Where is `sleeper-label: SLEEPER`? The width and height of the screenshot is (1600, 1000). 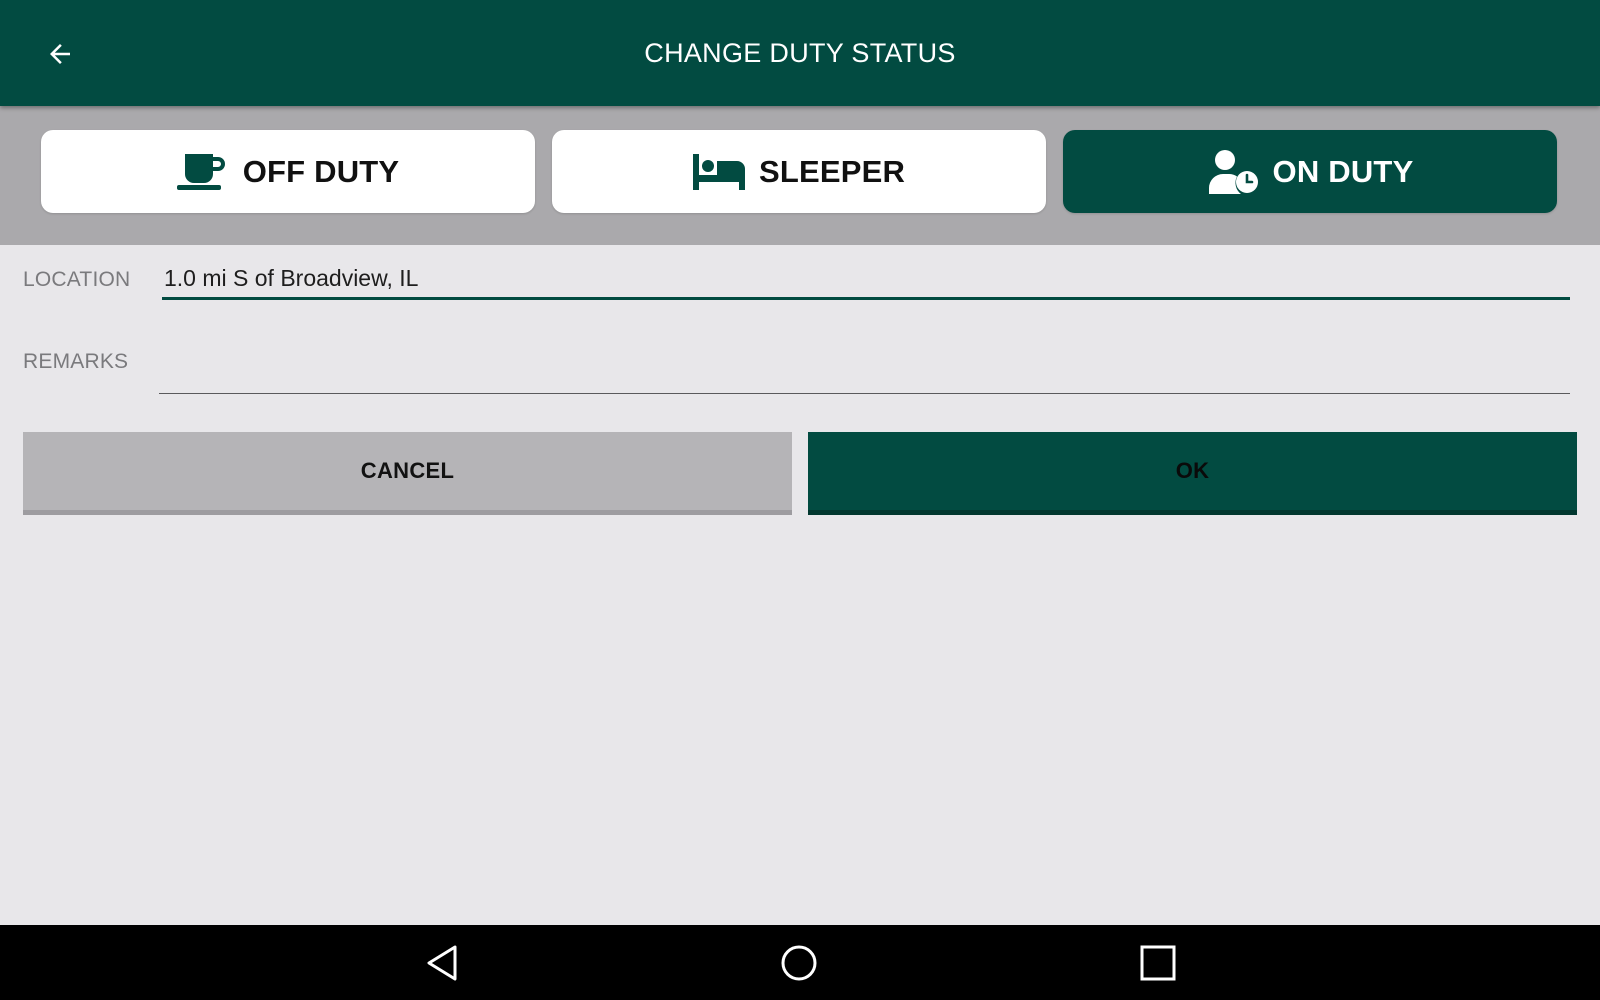
sleeper-label: SLEEPER is located at coordinates (832, 171).